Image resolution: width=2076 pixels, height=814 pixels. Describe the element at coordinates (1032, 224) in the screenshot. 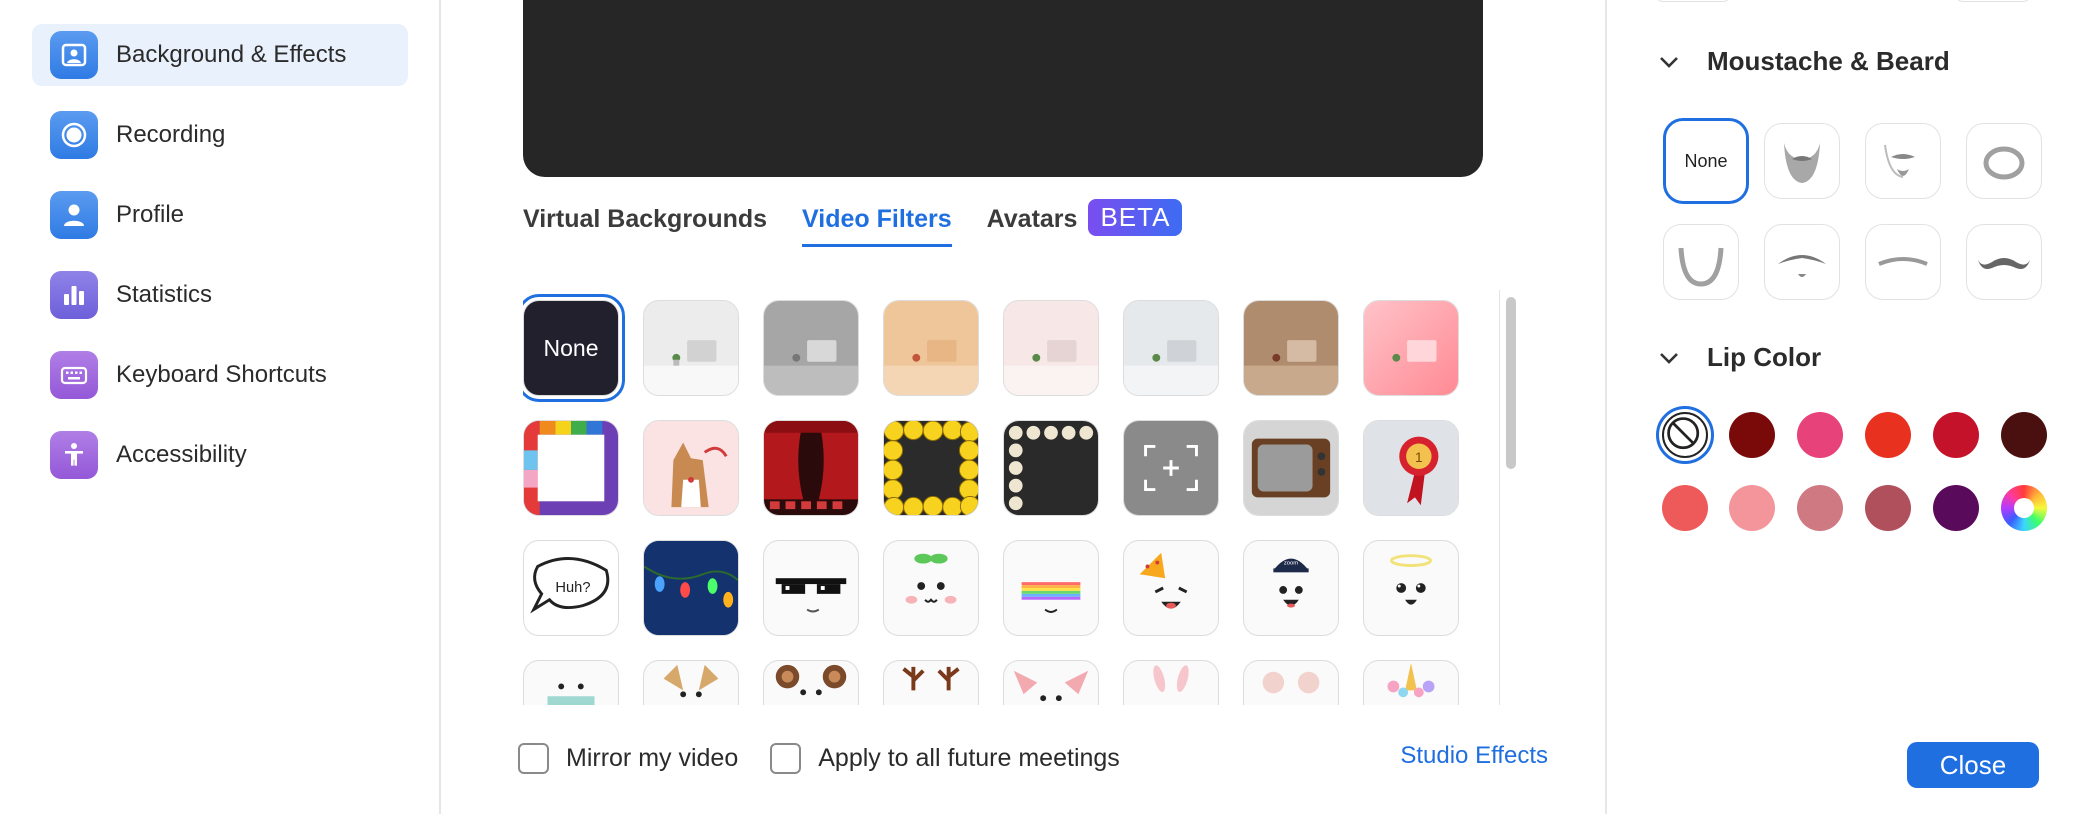

I see `tab-avatars: Avatars` at that location.